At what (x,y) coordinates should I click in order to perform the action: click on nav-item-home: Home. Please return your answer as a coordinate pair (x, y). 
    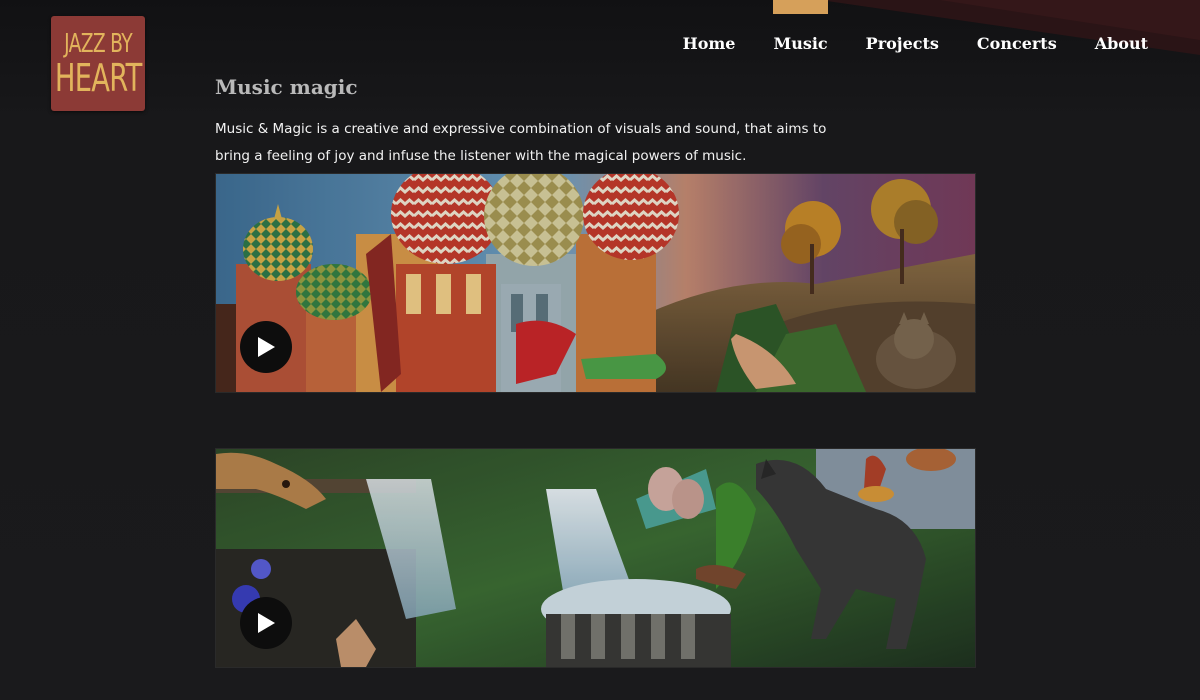
    Looking at the image, I should click on (709, 26).